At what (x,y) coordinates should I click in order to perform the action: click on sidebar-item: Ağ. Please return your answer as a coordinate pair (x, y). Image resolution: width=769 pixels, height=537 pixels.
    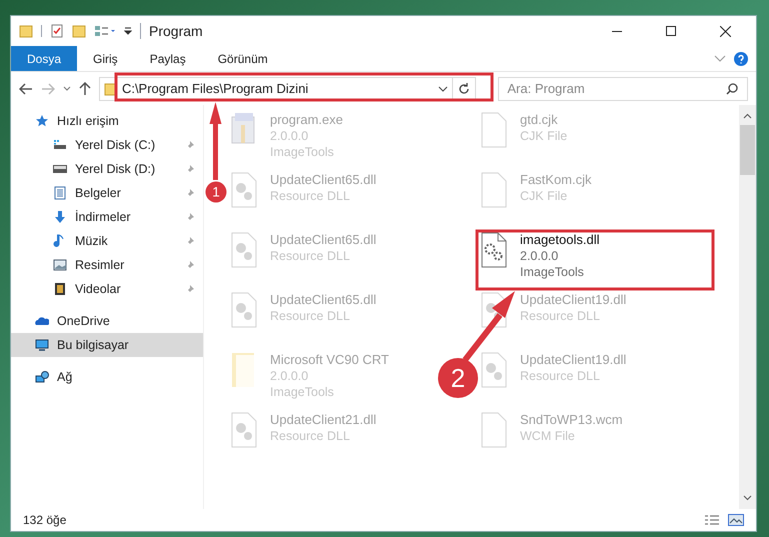
    Looking at the image, I should click on (107, 377).